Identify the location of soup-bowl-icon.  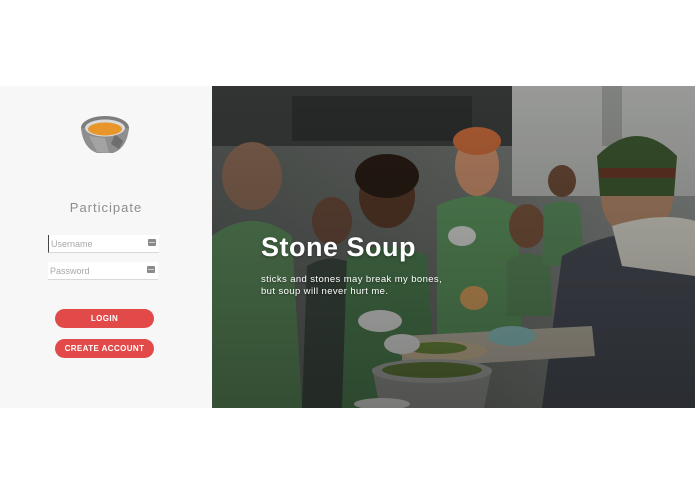
(105, 134).